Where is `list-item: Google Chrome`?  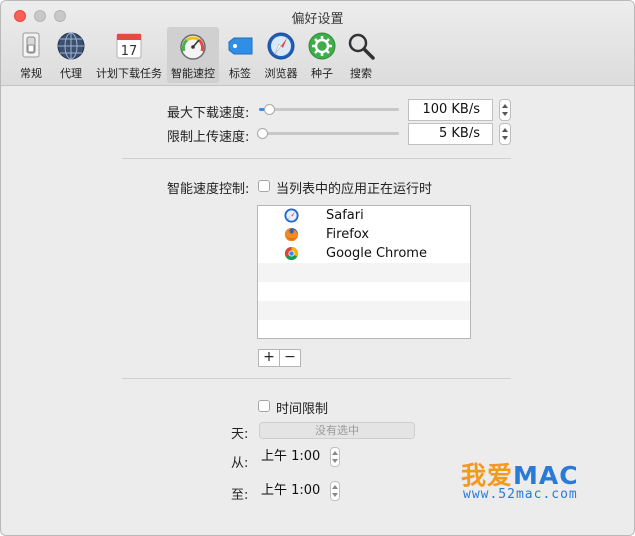
list-item: Google Chrome is located at coordinates (364, 253).